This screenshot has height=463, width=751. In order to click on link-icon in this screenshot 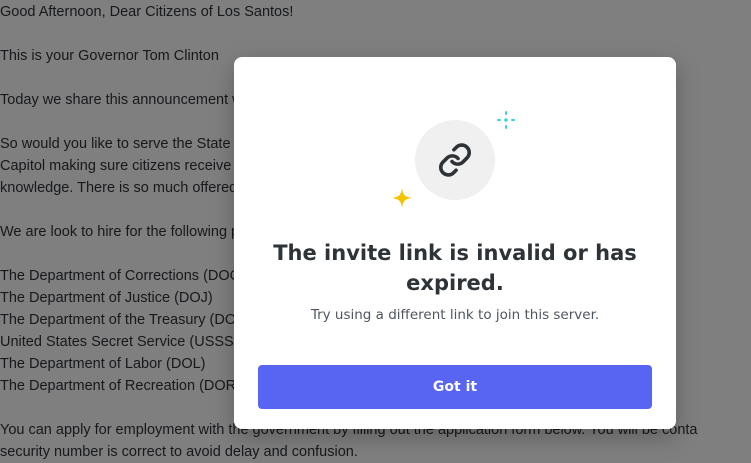, I will do `click(455, 160)`.